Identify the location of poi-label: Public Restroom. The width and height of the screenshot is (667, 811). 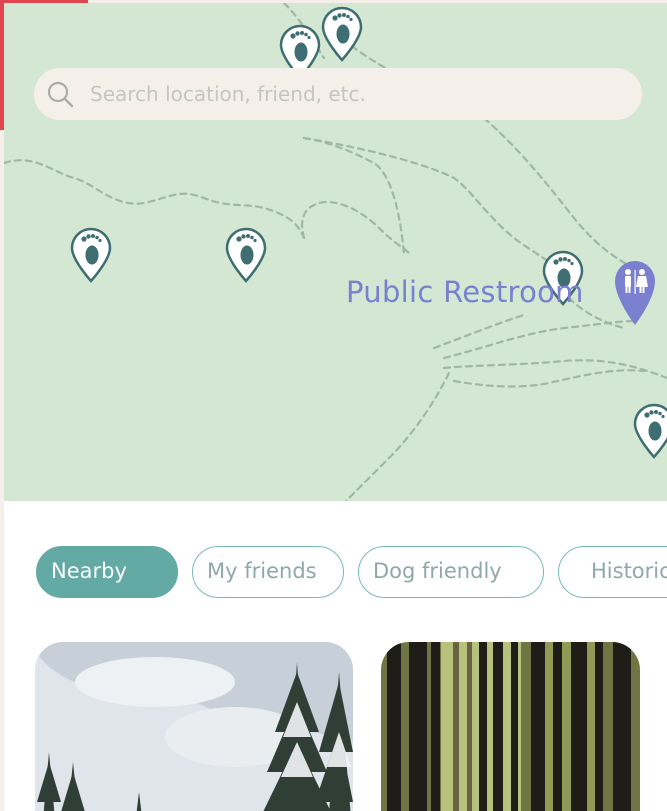
(465, 292).